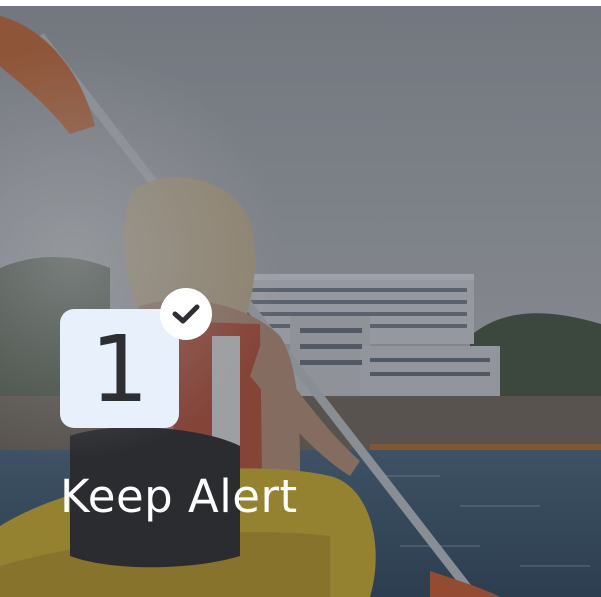 The height and width of the screenshot is (597, 601). I want to click on checkmark-icon, so click(186, 314).